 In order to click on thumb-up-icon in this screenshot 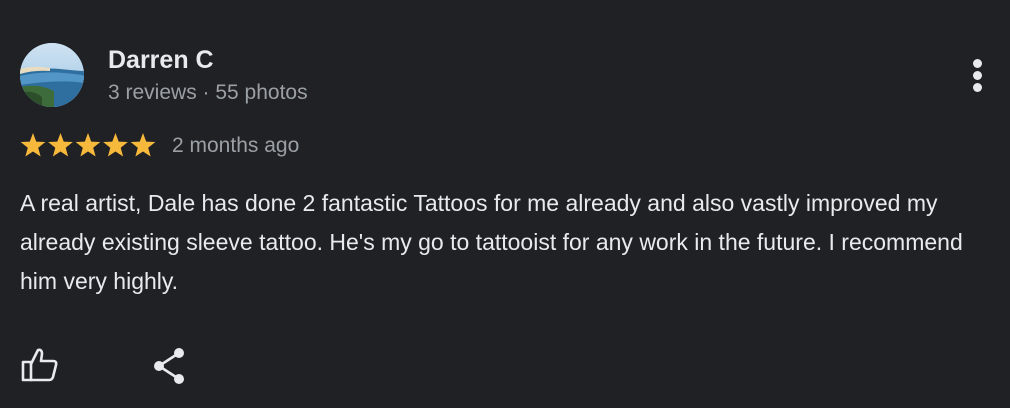, I will do `click(39, 365)`.